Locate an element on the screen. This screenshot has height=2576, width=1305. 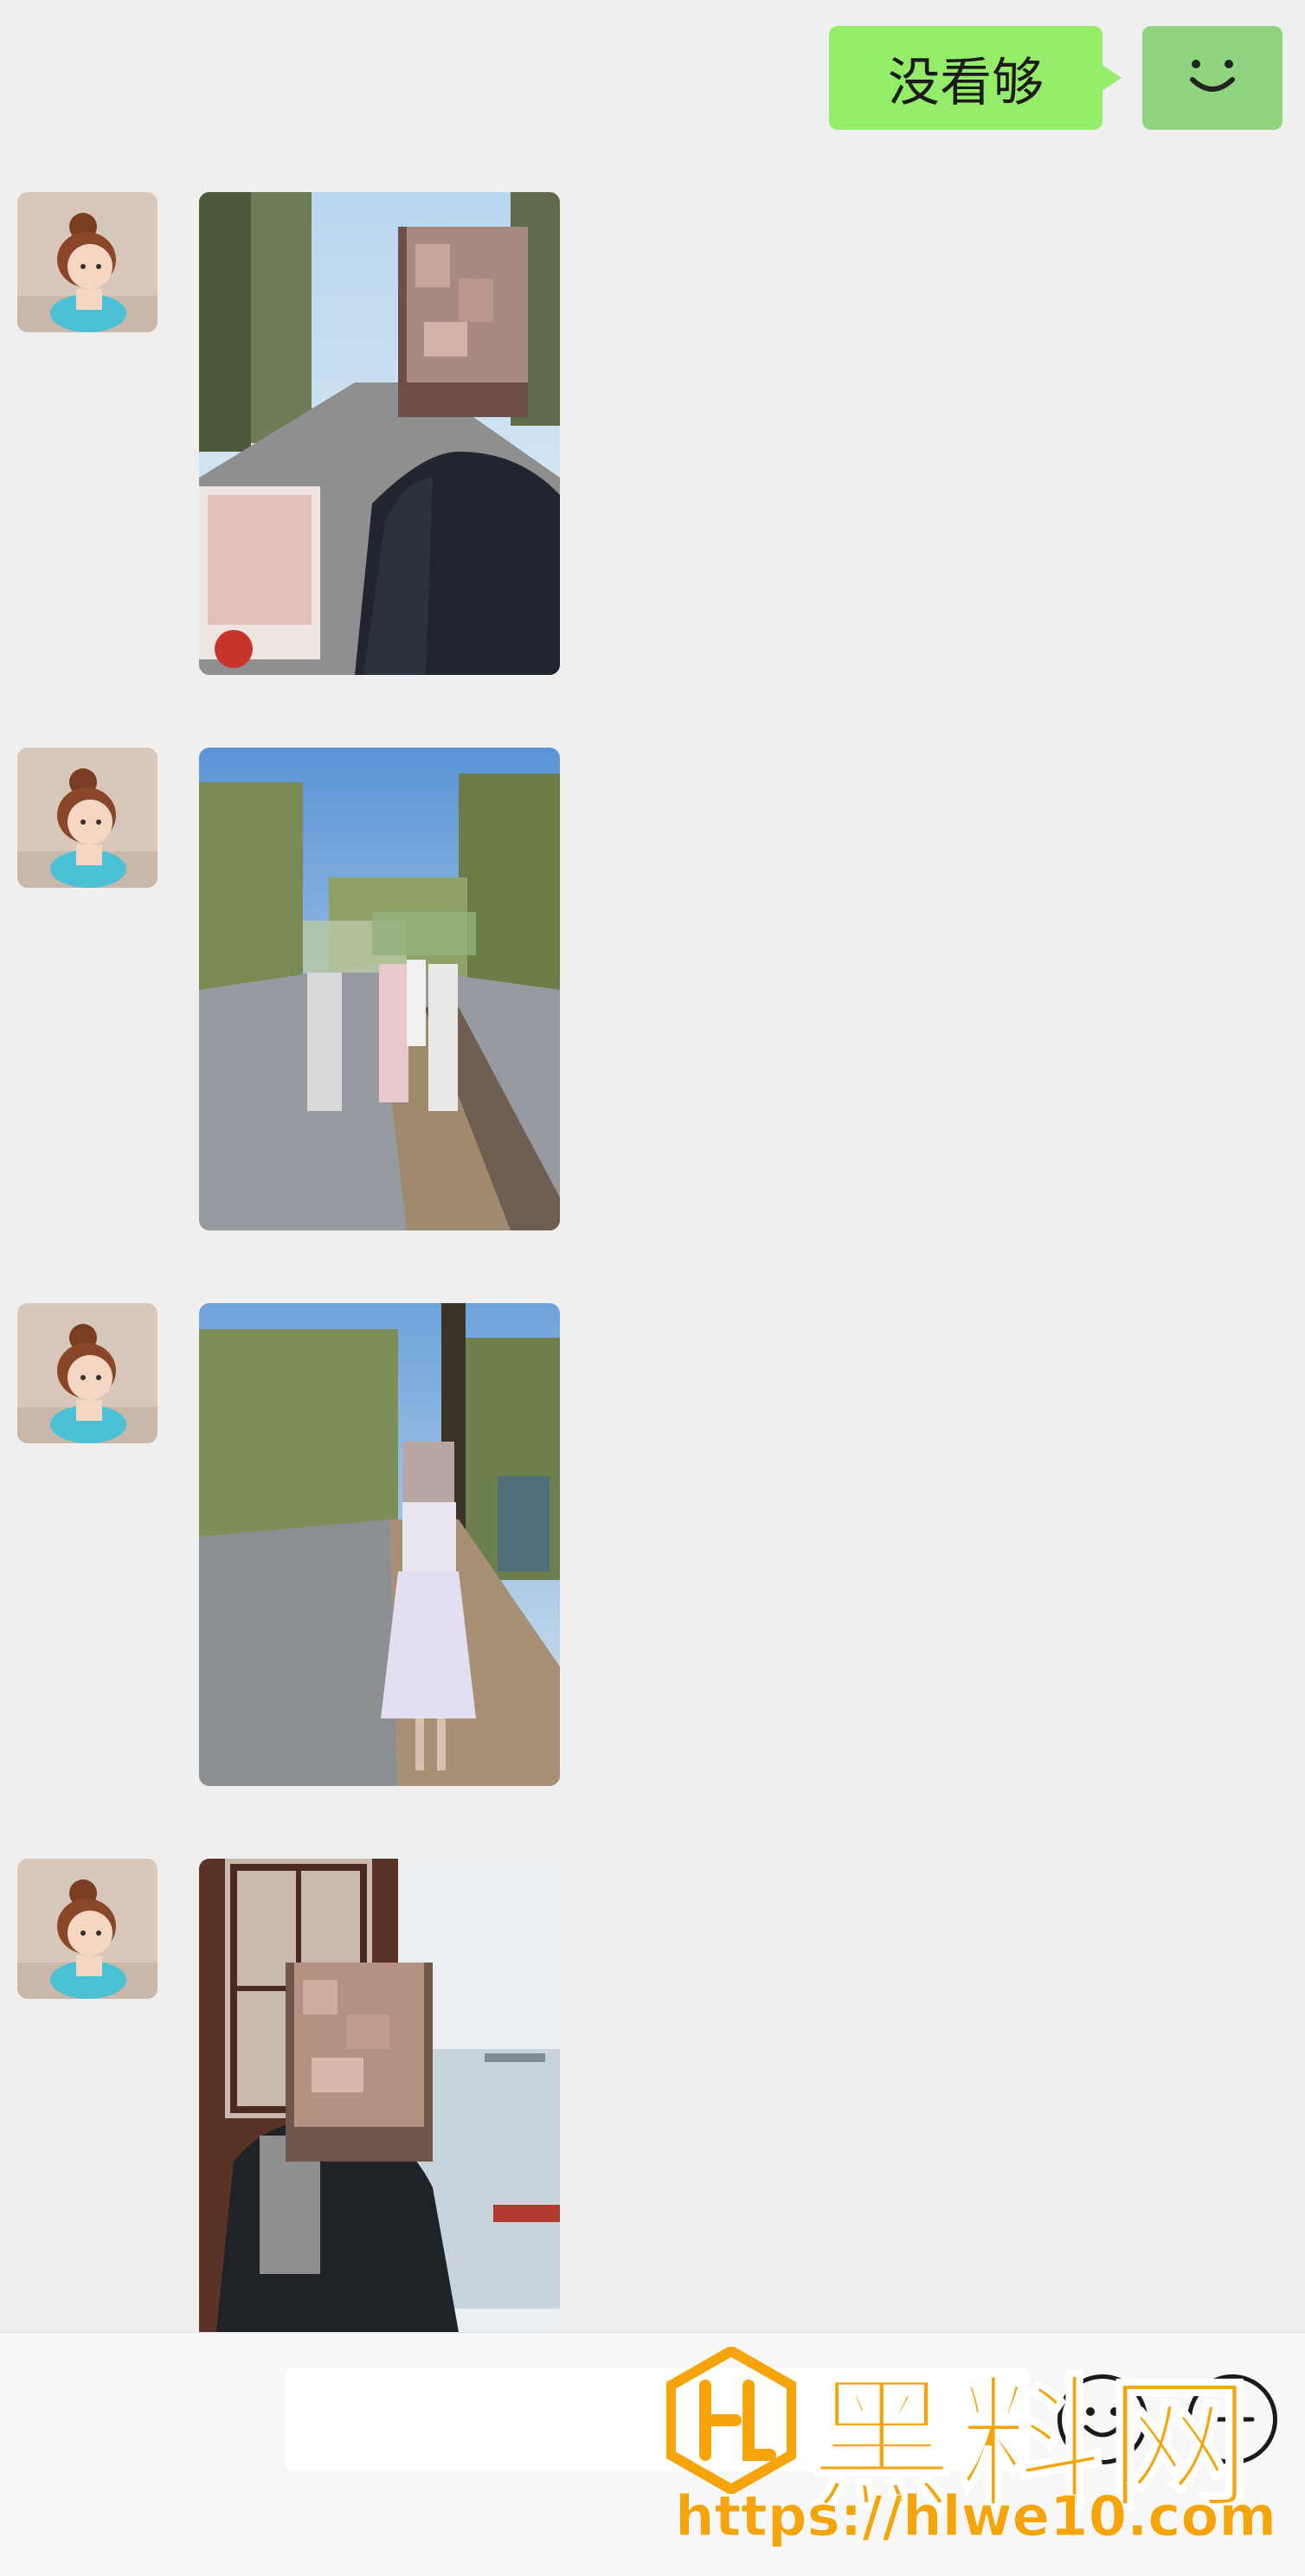
photo-woman-white-dress-path is located at coordinates (379, 1545).